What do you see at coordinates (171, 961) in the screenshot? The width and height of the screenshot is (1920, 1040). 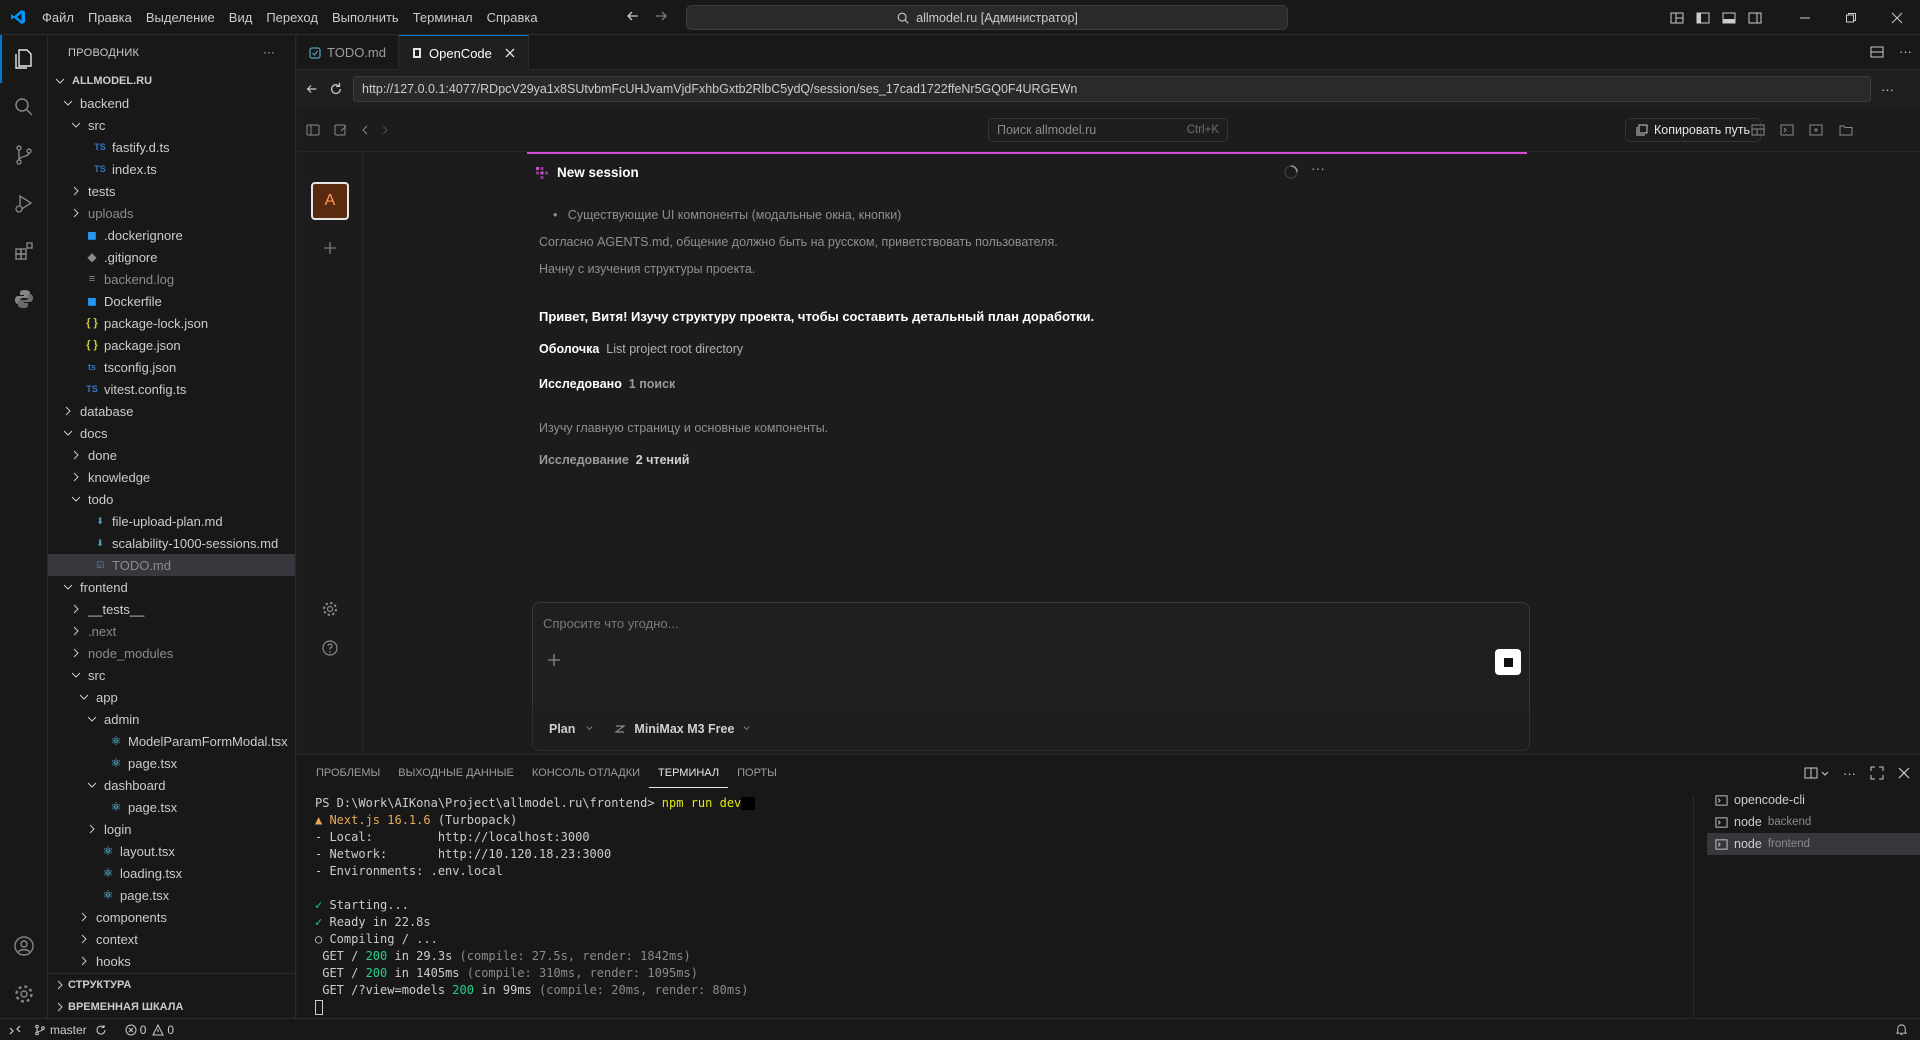 I see `tree-folder-item: hooks` at bounding box center [171, 961].